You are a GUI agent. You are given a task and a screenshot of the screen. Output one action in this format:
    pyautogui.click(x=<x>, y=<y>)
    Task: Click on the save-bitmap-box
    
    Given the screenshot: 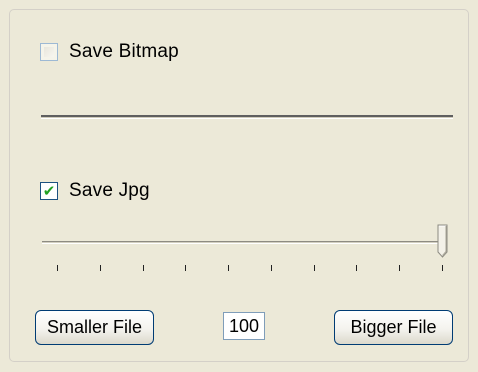 What is the action you would take?
    pyautogui.click(x=49, y=52)
    